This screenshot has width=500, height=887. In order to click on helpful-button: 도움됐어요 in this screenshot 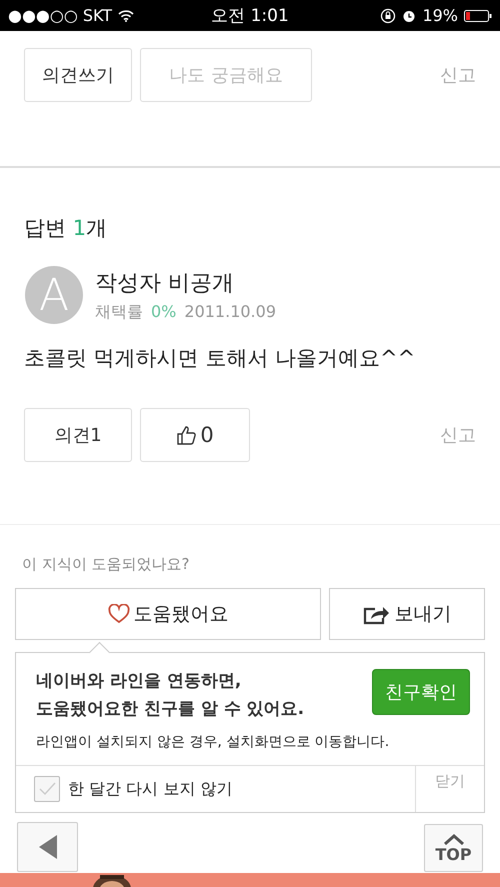, I will do `click(168, 614)`.